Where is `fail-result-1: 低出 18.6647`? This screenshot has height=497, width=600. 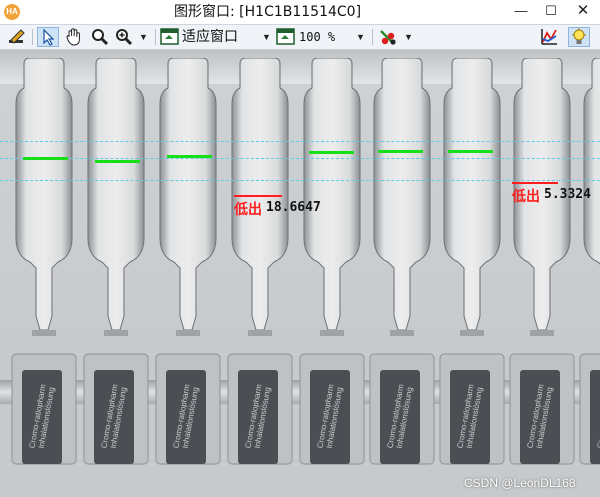 fail-result-1: 低出 18.6647 is located at coordinates (282, 206).